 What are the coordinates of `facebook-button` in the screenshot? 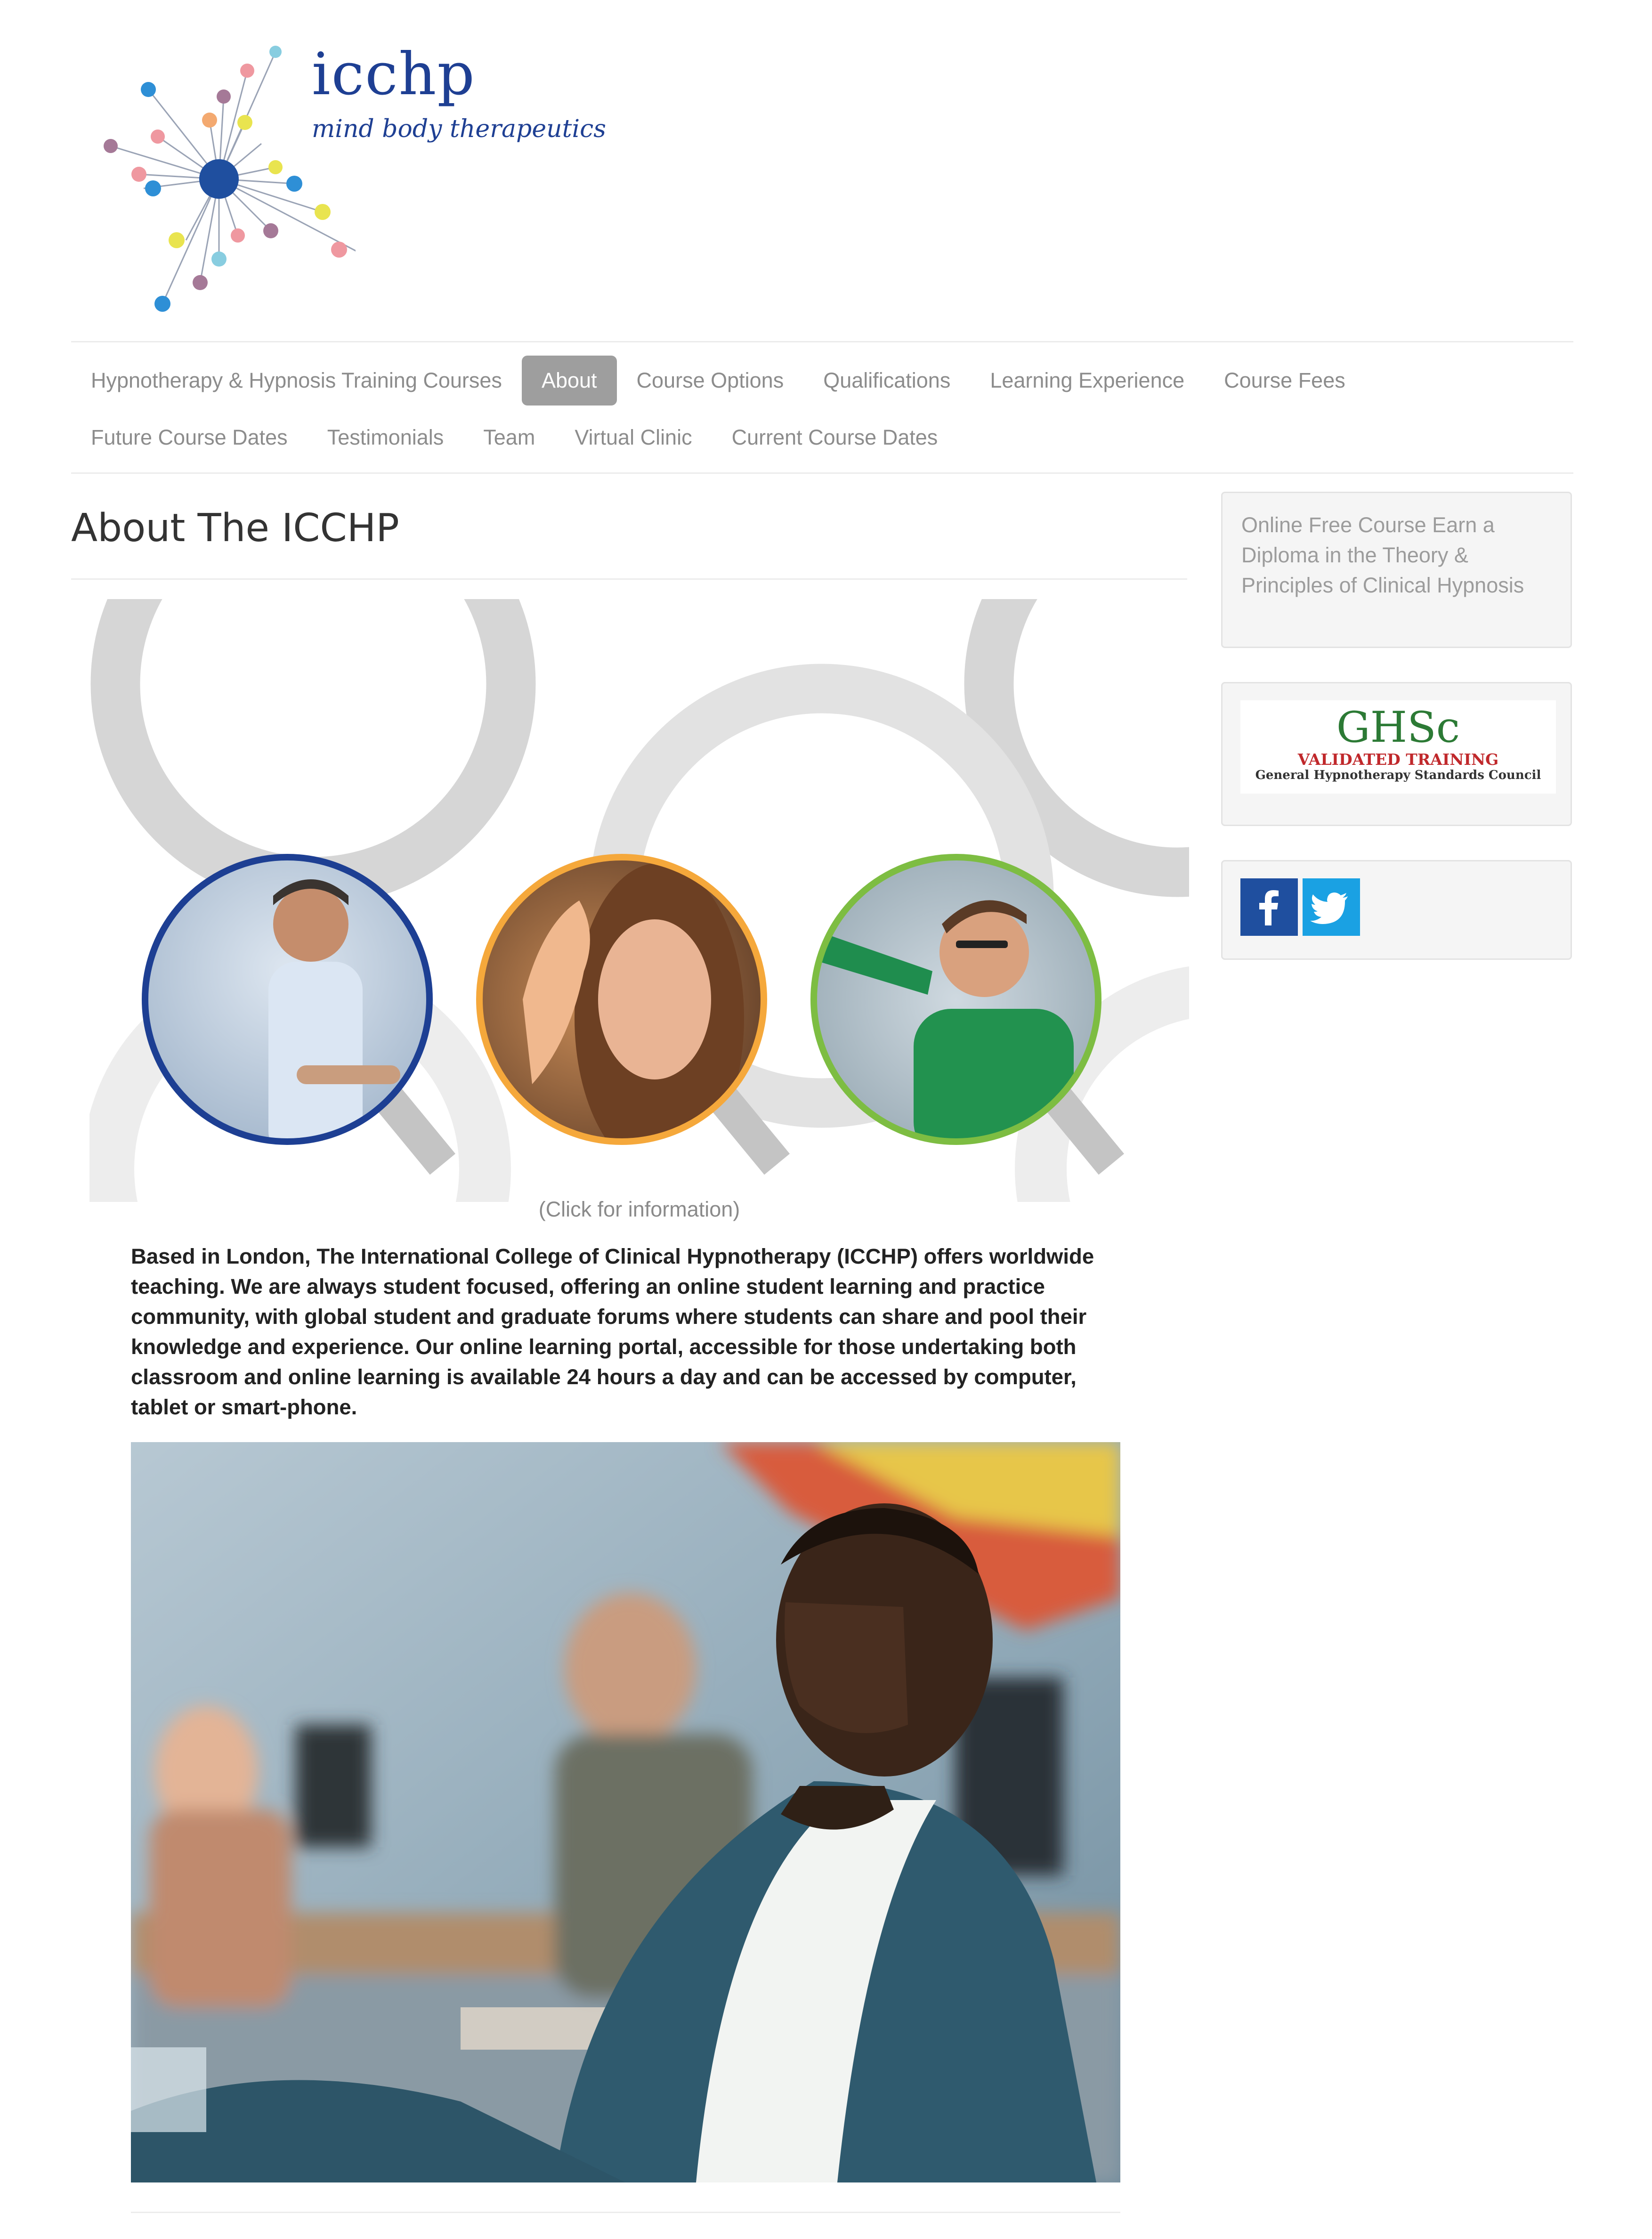 It's located at (1269, 907).